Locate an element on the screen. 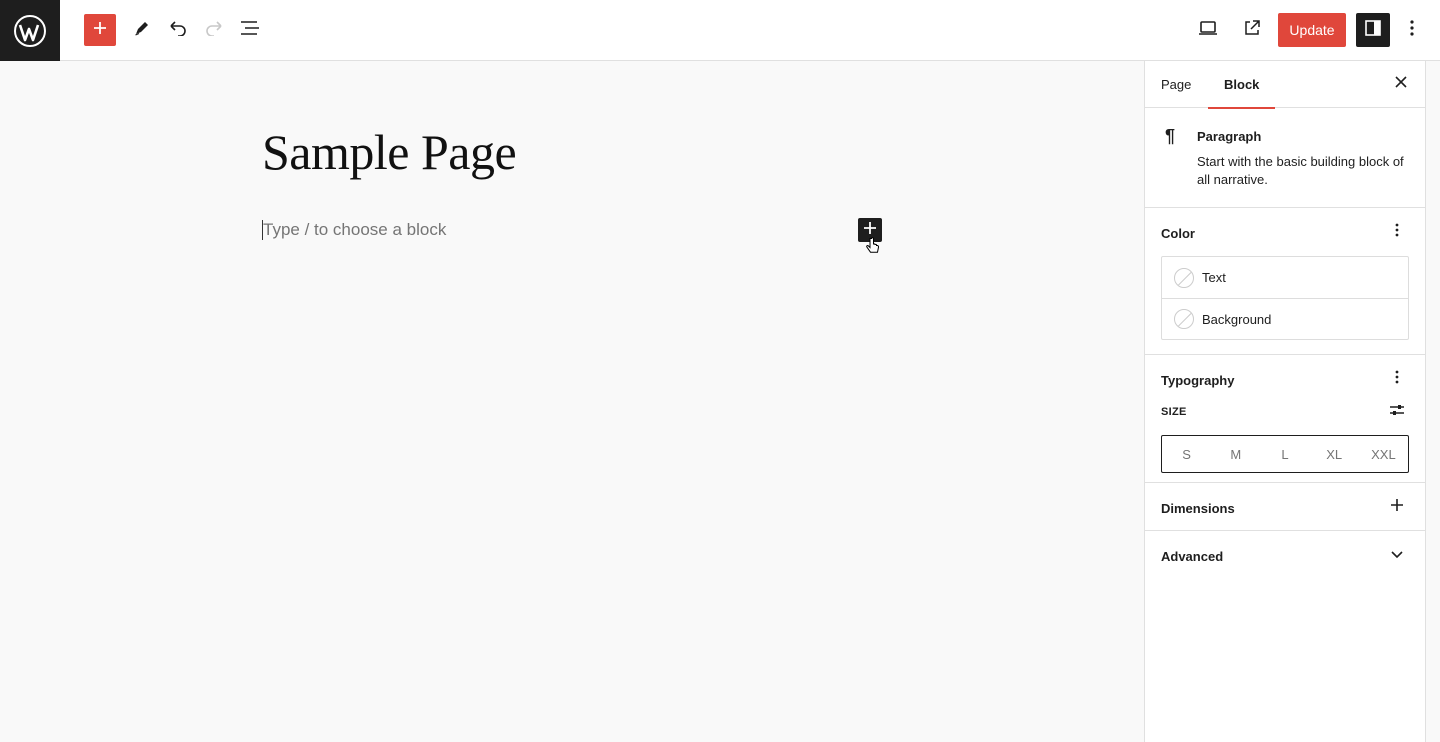  background-color-item: Background is located at coordinates (1285, 318).